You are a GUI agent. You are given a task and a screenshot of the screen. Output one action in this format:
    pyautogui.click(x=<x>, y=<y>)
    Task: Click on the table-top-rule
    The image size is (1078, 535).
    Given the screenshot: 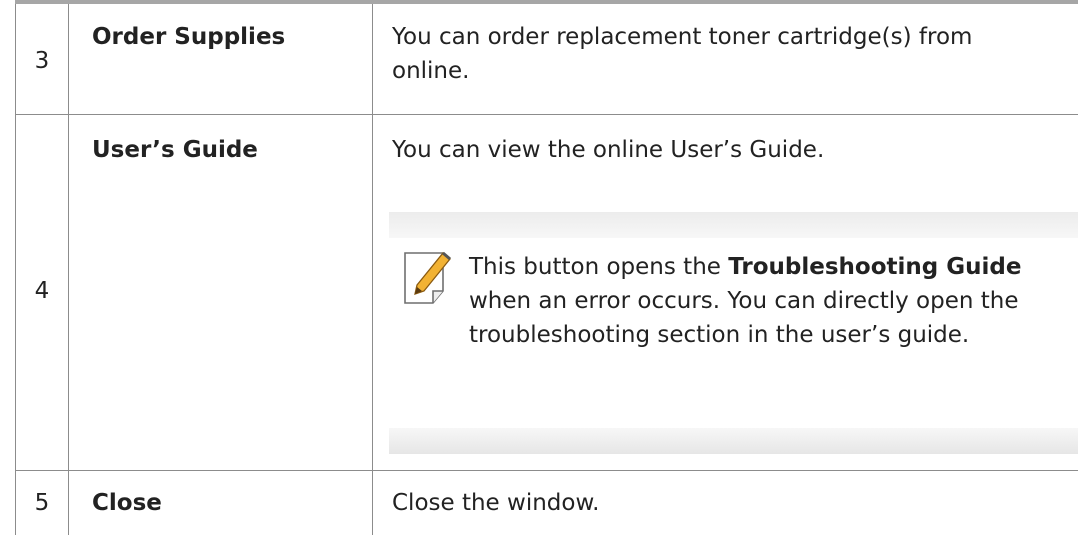 What is the action you would take?
    pyautogui.click(x=546, y=2)
    